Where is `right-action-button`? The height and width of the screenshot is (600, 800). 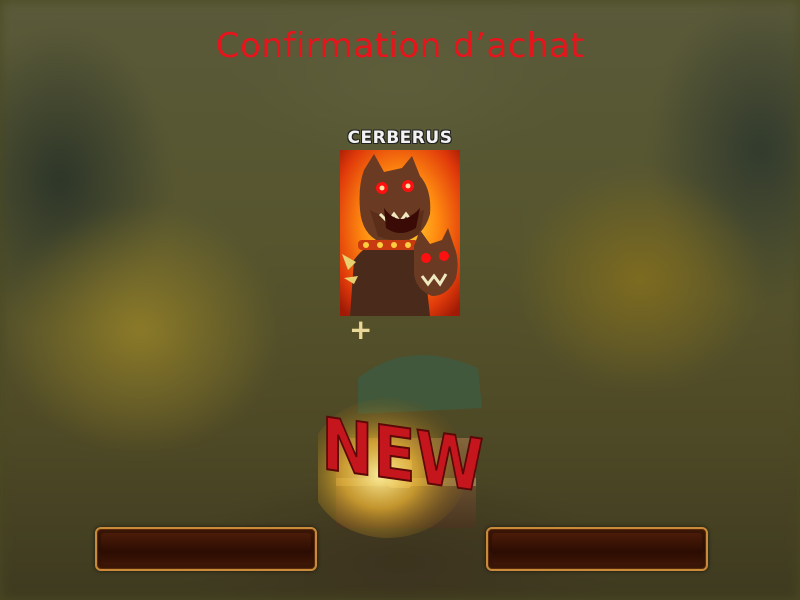
right-action-button is located at coordinates (597, 549).